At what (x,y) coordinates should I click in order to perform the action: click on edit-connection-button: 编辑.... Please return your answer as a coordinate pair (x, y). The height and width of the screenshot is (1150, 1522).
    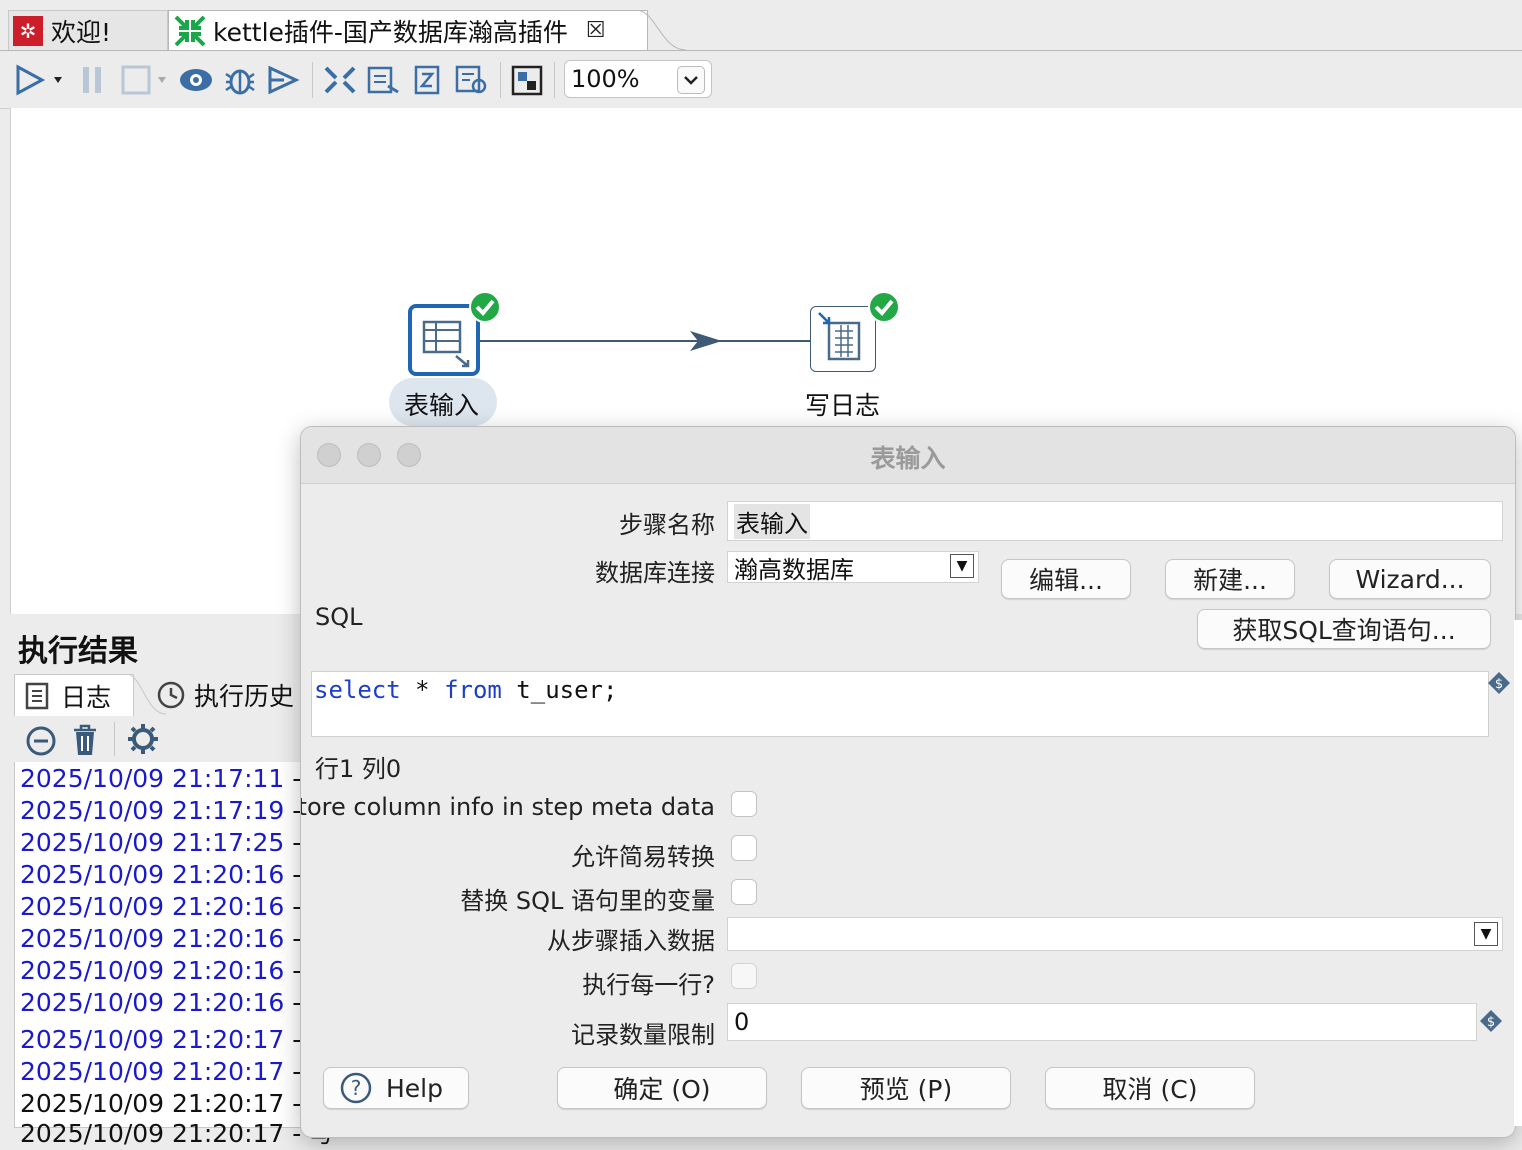
    Looking at the image, I should click on (1066, 579).